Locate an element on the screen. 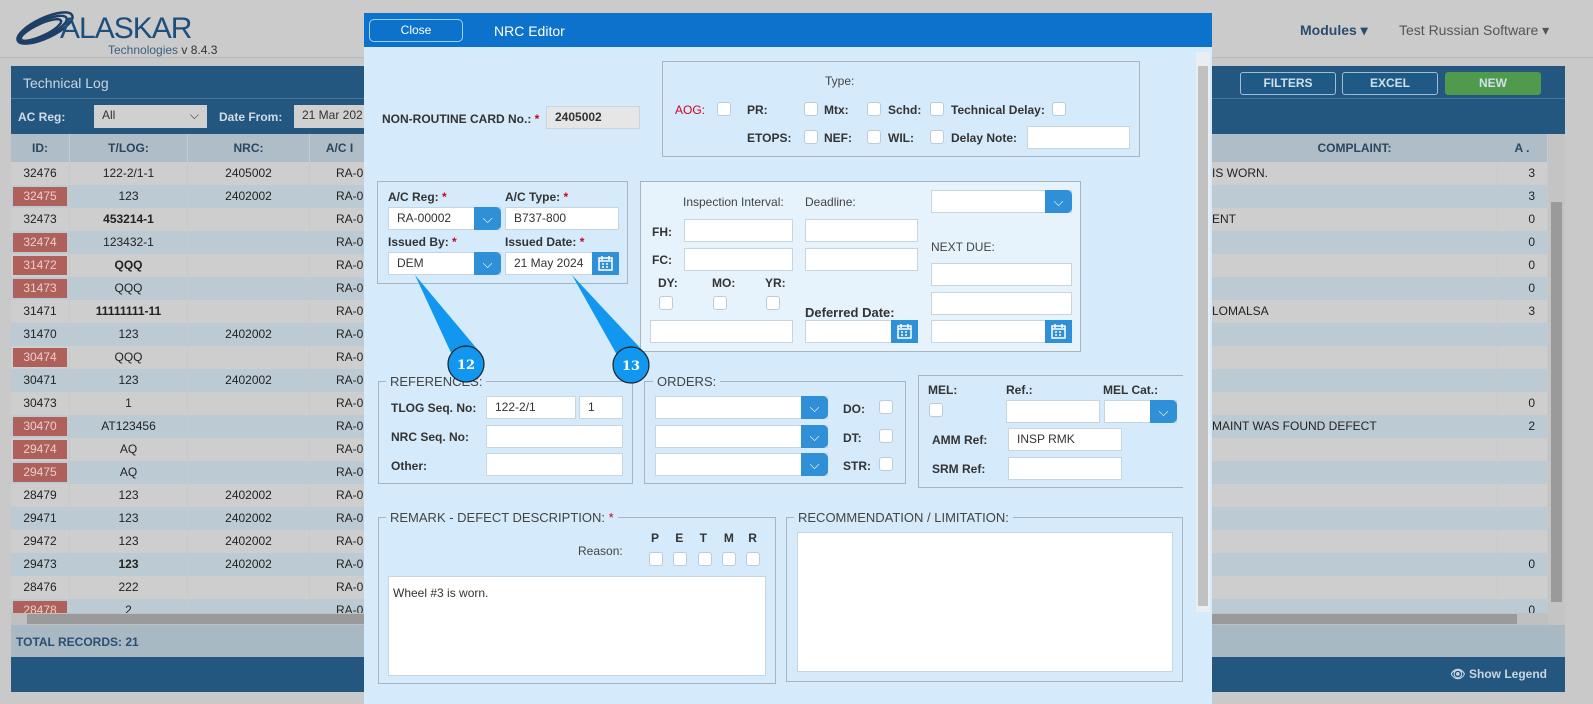 This screenshot has width=1593, height=704. date-from-input: 21 Mar 202 is located at coordinates (334, 116).